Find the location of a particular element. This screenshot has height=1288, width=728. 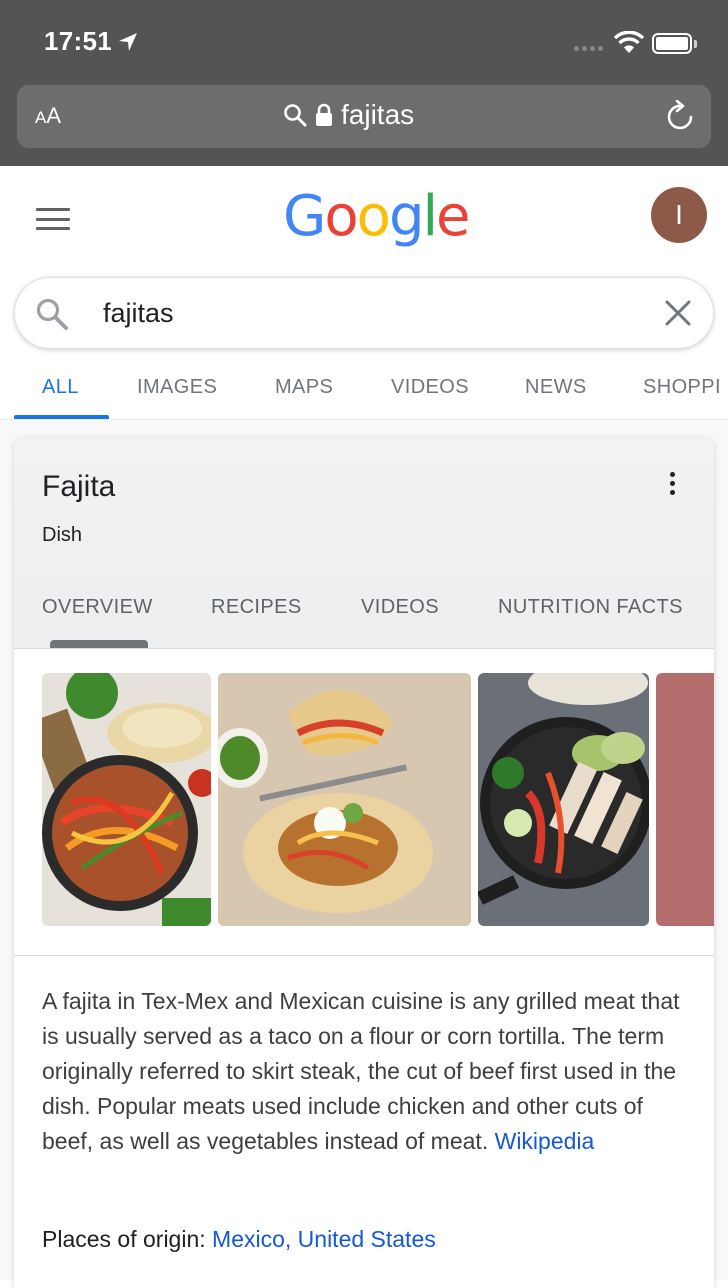

clear-icon is located at coordinates (678, 313).